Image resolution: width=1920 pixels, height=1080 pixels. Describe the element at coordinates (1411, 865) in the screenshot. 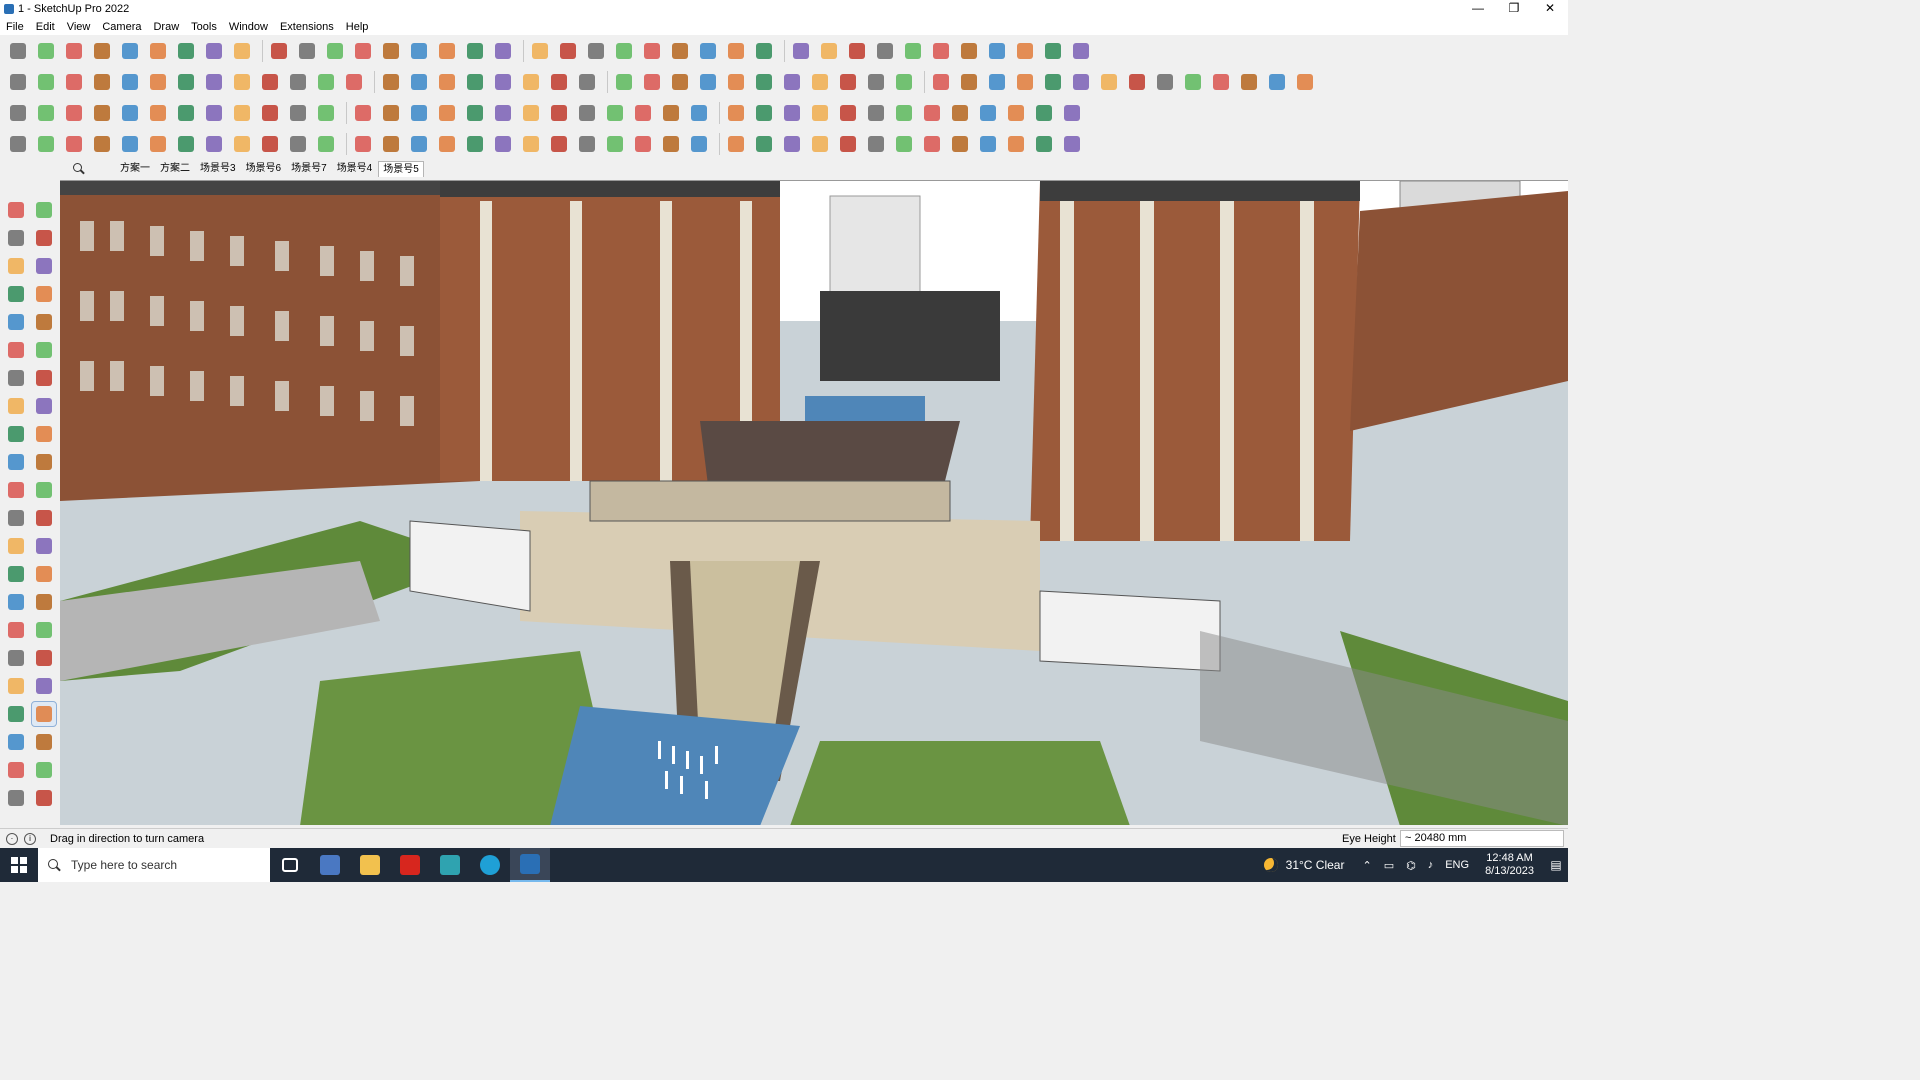

I see `network-icon: ⌬` at that location.